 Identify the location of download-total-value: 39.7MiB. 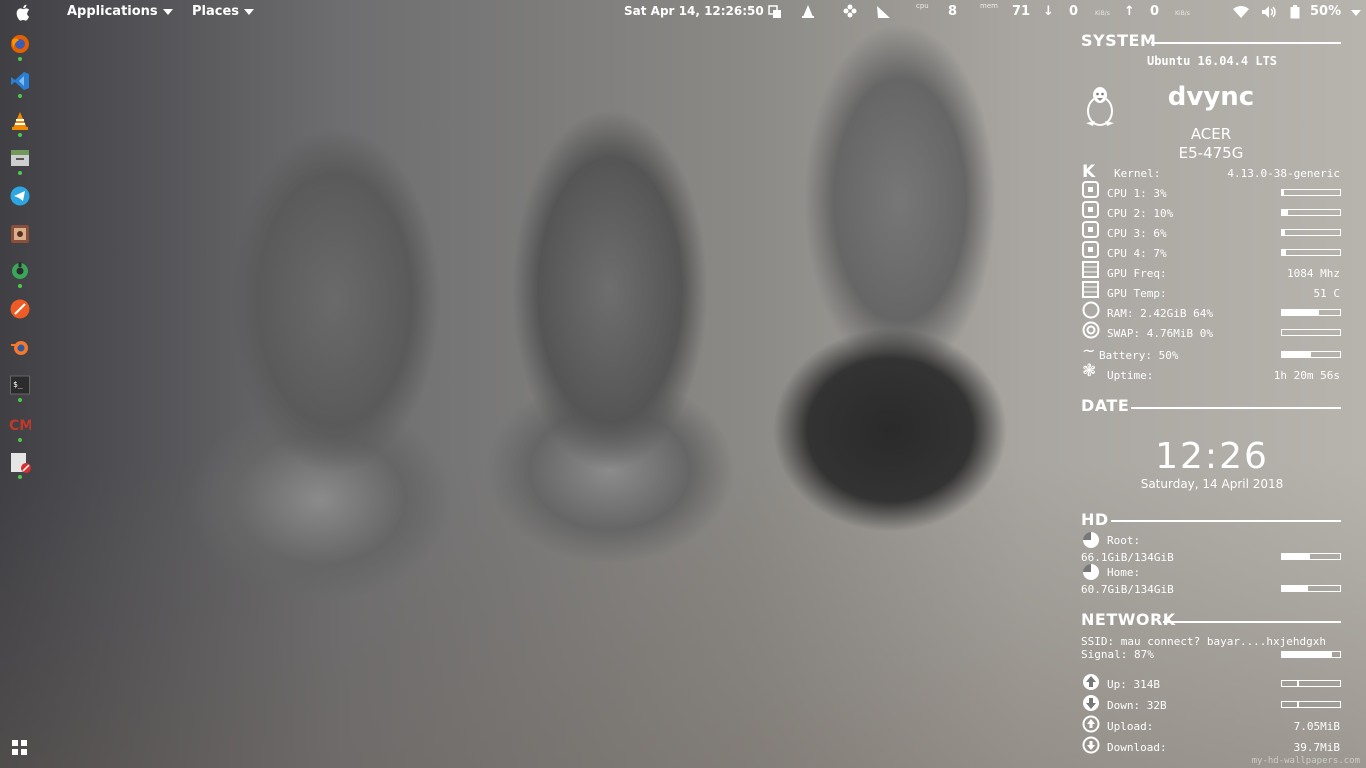
(1316, 747).